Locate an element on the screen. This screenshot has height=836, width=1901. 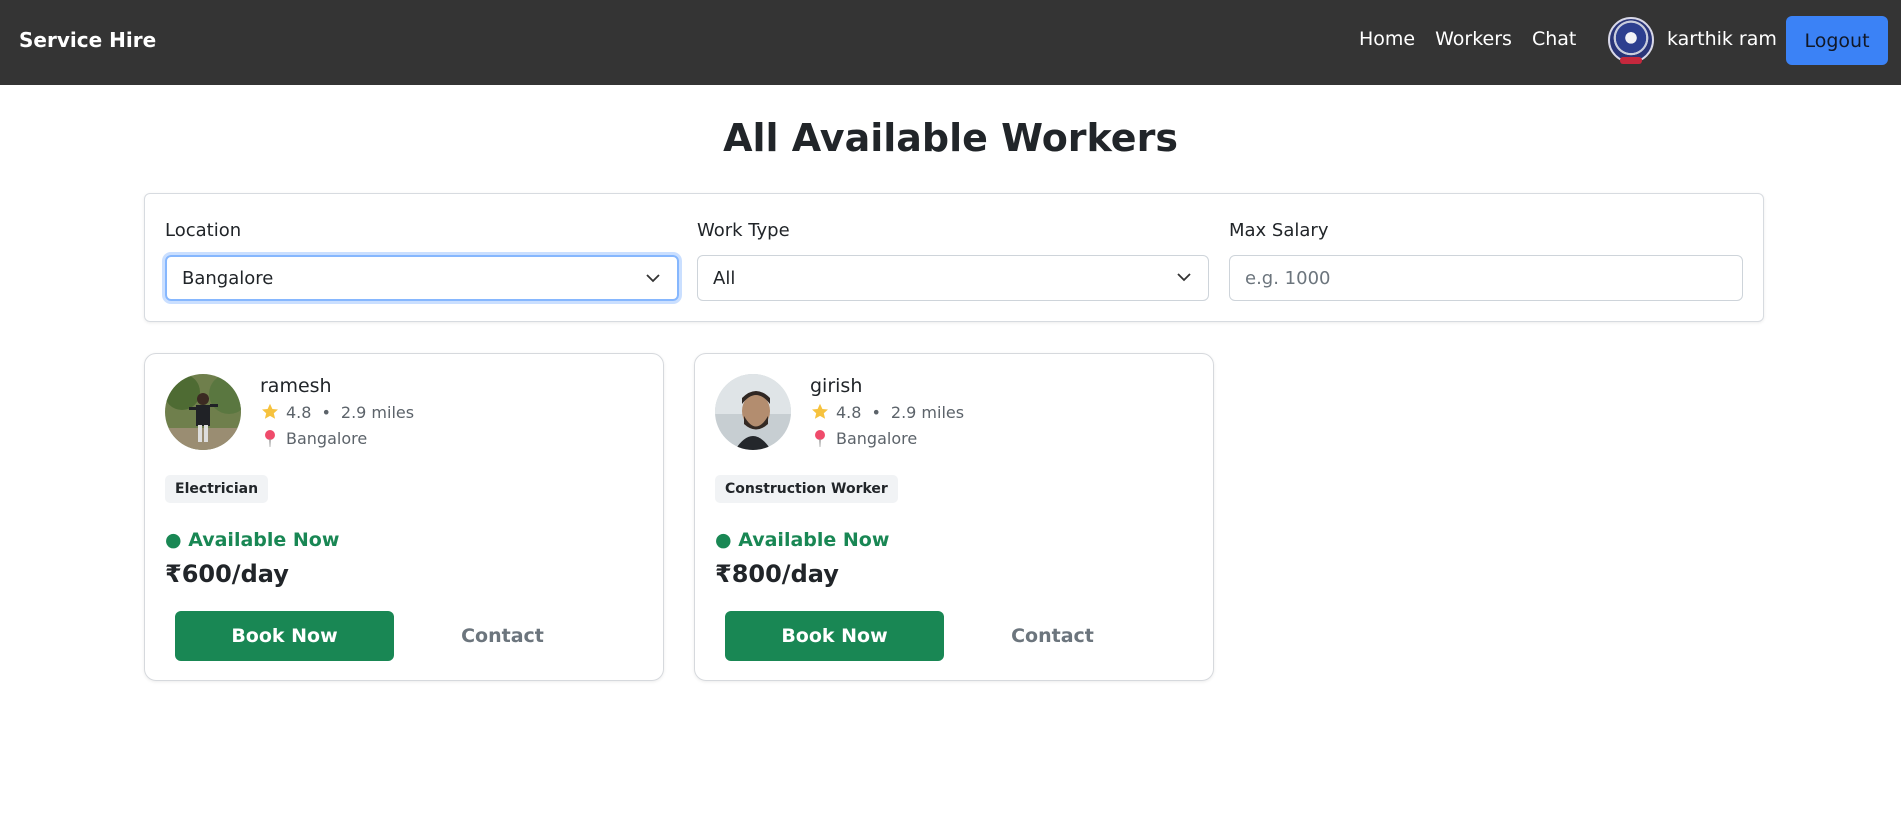
work-type-selected-value: All is located at coordinates (724, 278).